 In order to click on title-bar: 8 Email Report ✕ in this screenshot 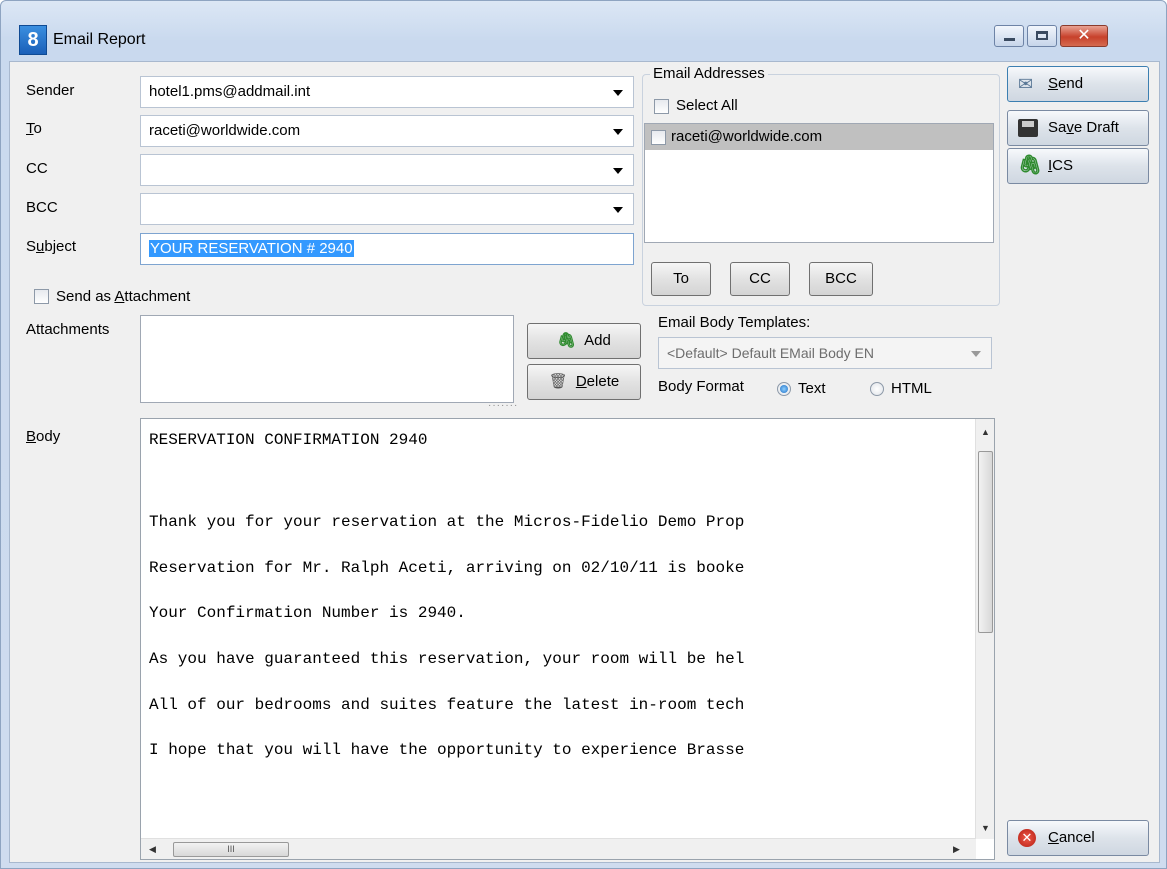, I will do `click(583, 31)`.